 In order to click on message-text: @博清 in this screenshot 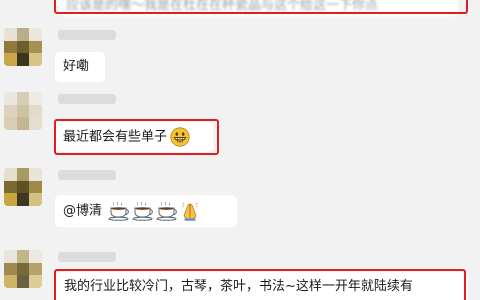, I will do `click(83, 211)`.